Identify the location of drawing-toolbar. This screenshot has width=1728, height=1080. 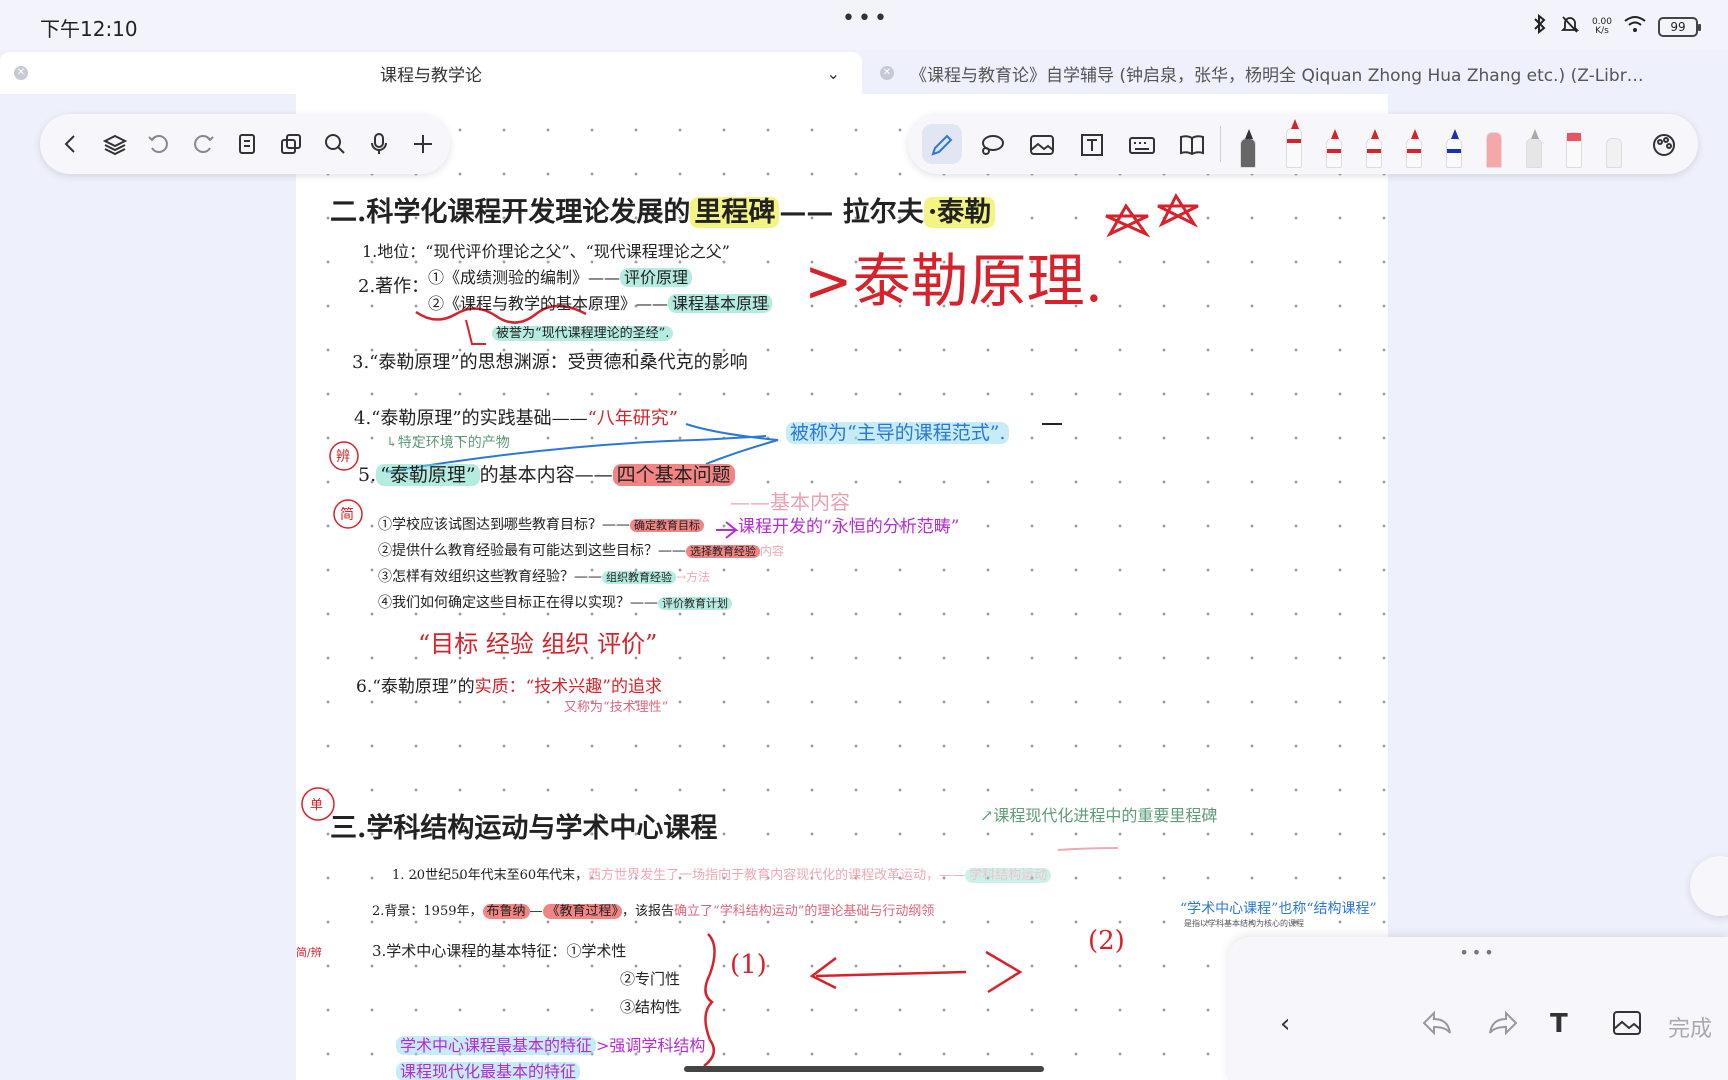
(1303, 144).